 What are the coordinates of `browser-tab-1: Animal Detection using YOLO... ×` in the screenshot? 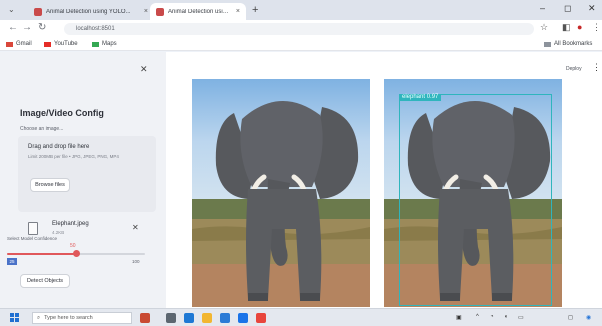 It's located at (91, 11).